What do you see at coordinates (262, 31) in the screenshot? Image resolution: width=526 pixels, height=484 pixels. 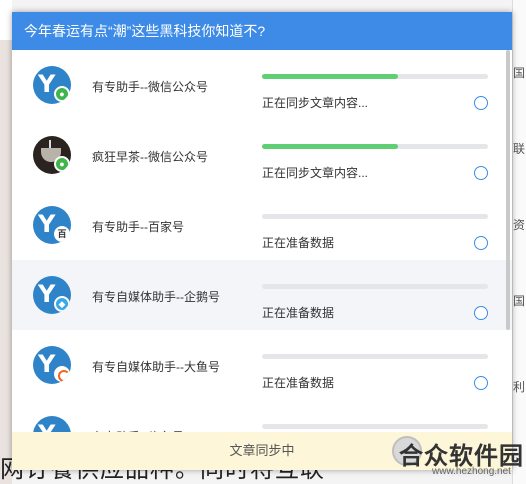 I see `dialog-title: 今年春运有点“潮”这些黑科技你知道不?` at bounding box center [262, 31].